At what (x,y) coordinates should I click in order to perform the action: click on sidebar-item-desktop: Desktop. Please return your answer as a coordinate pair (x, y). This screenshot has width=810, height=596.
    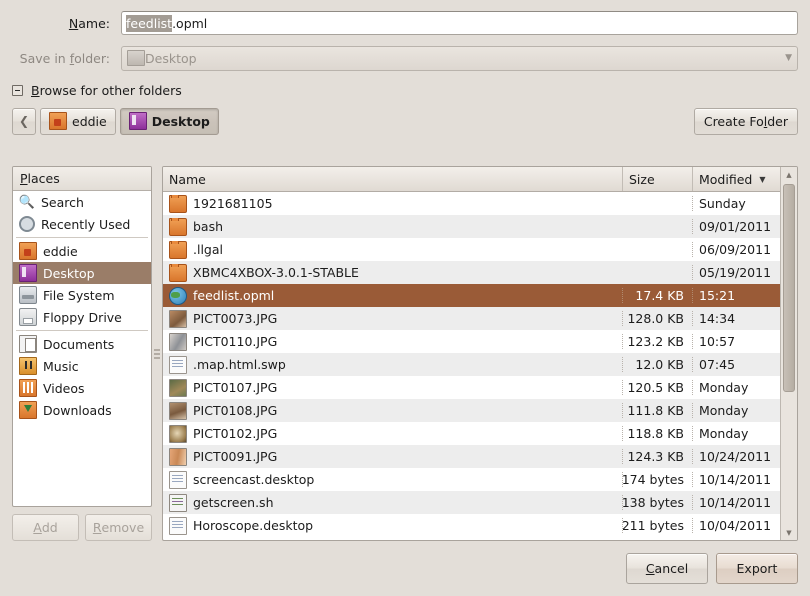
    Looking at the image, I should click on (82, 273).